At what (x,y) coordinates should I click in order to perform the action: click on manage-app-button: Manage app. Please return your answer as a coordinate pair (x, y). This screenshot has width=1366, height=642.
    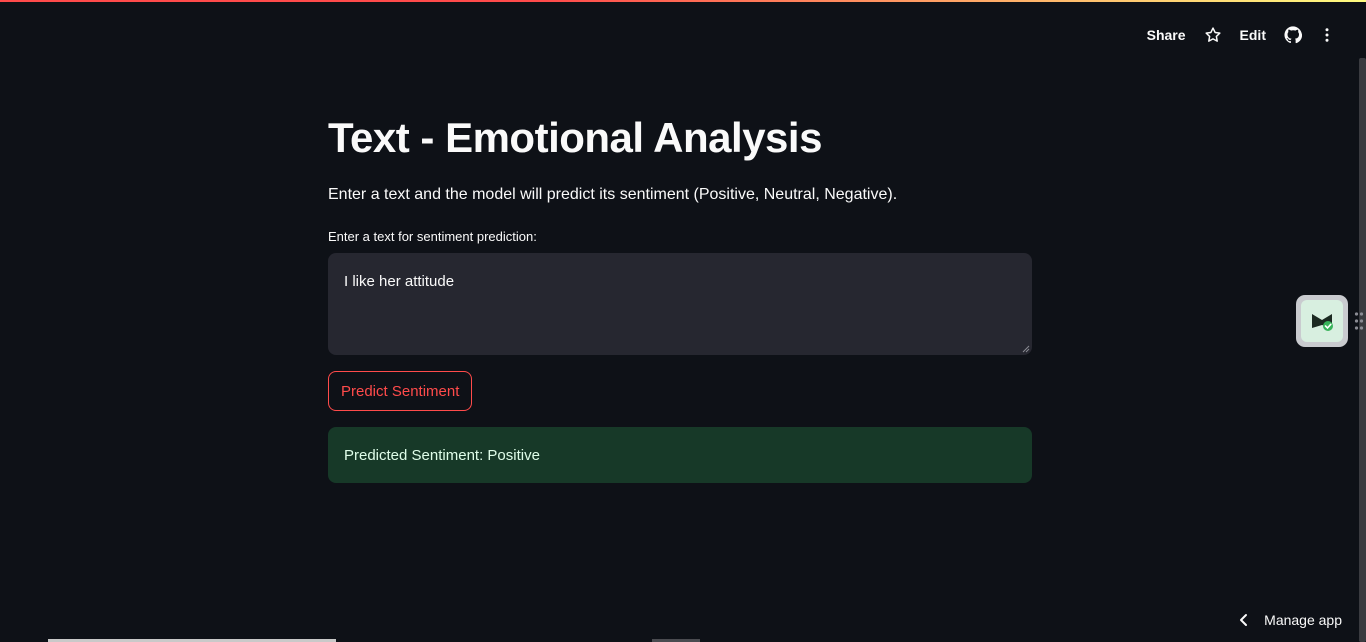
    Looking at the image, I should click on (1290, 620).